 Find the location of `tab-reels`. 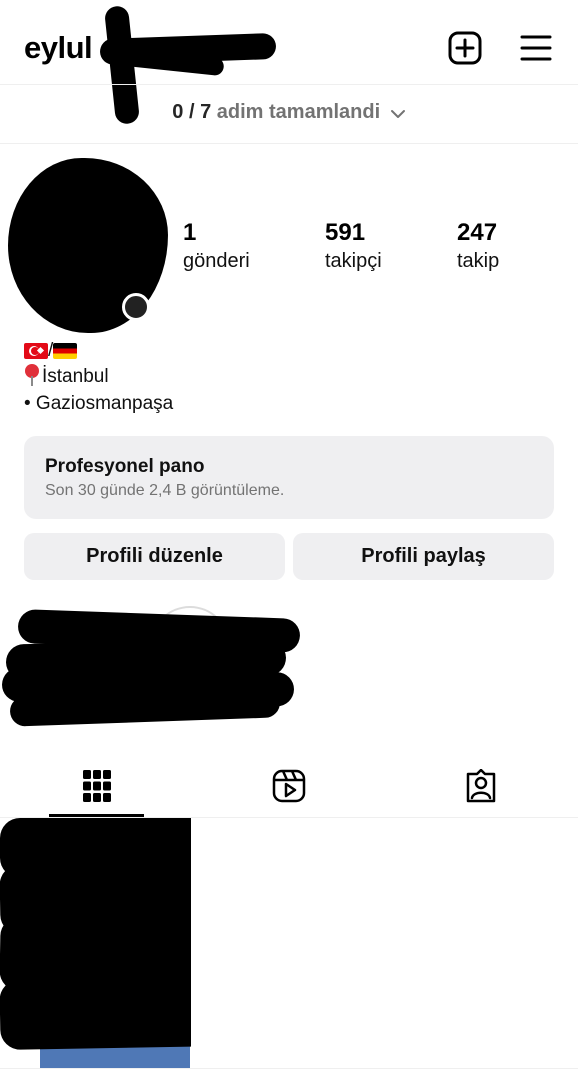

tab-reels is located at coordinates (288, 786).